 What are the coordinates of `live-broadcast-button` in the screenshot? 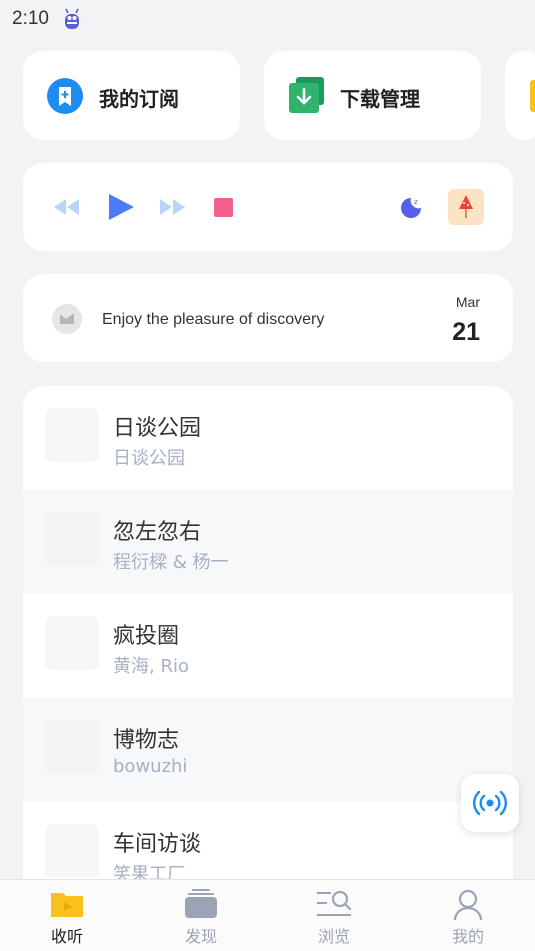 It's located at (490, 803).